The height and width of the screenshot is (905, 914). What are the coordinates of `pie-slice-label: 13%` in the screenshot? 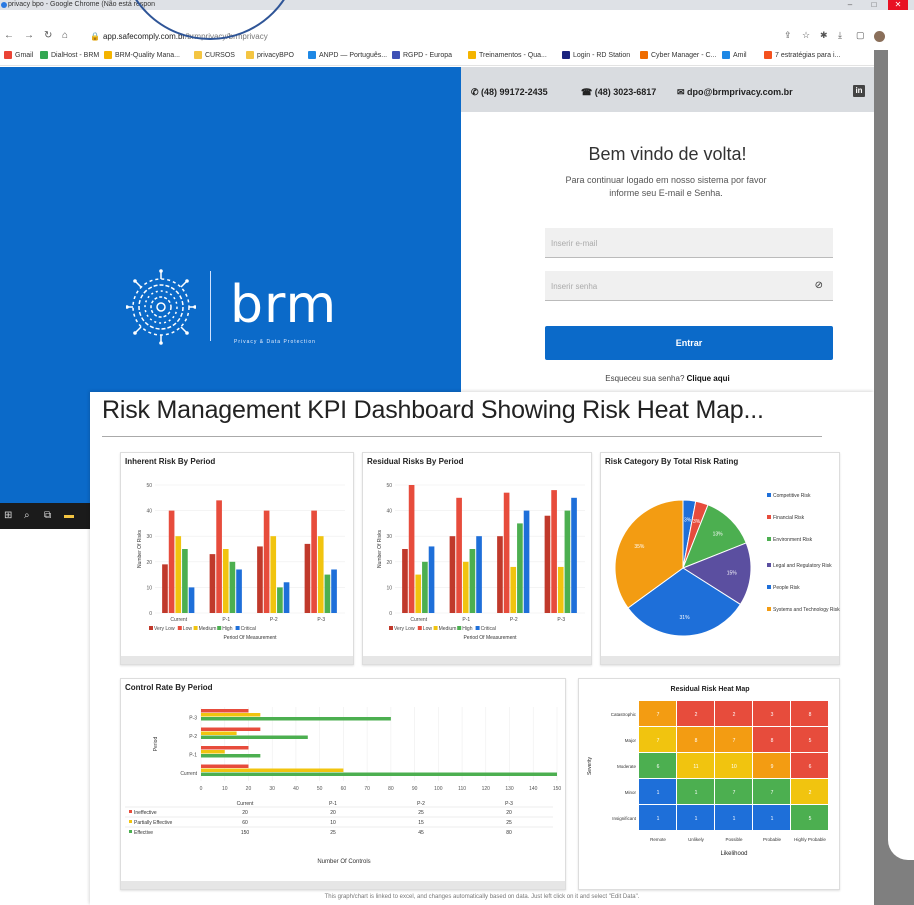 It's located at (718, 534).